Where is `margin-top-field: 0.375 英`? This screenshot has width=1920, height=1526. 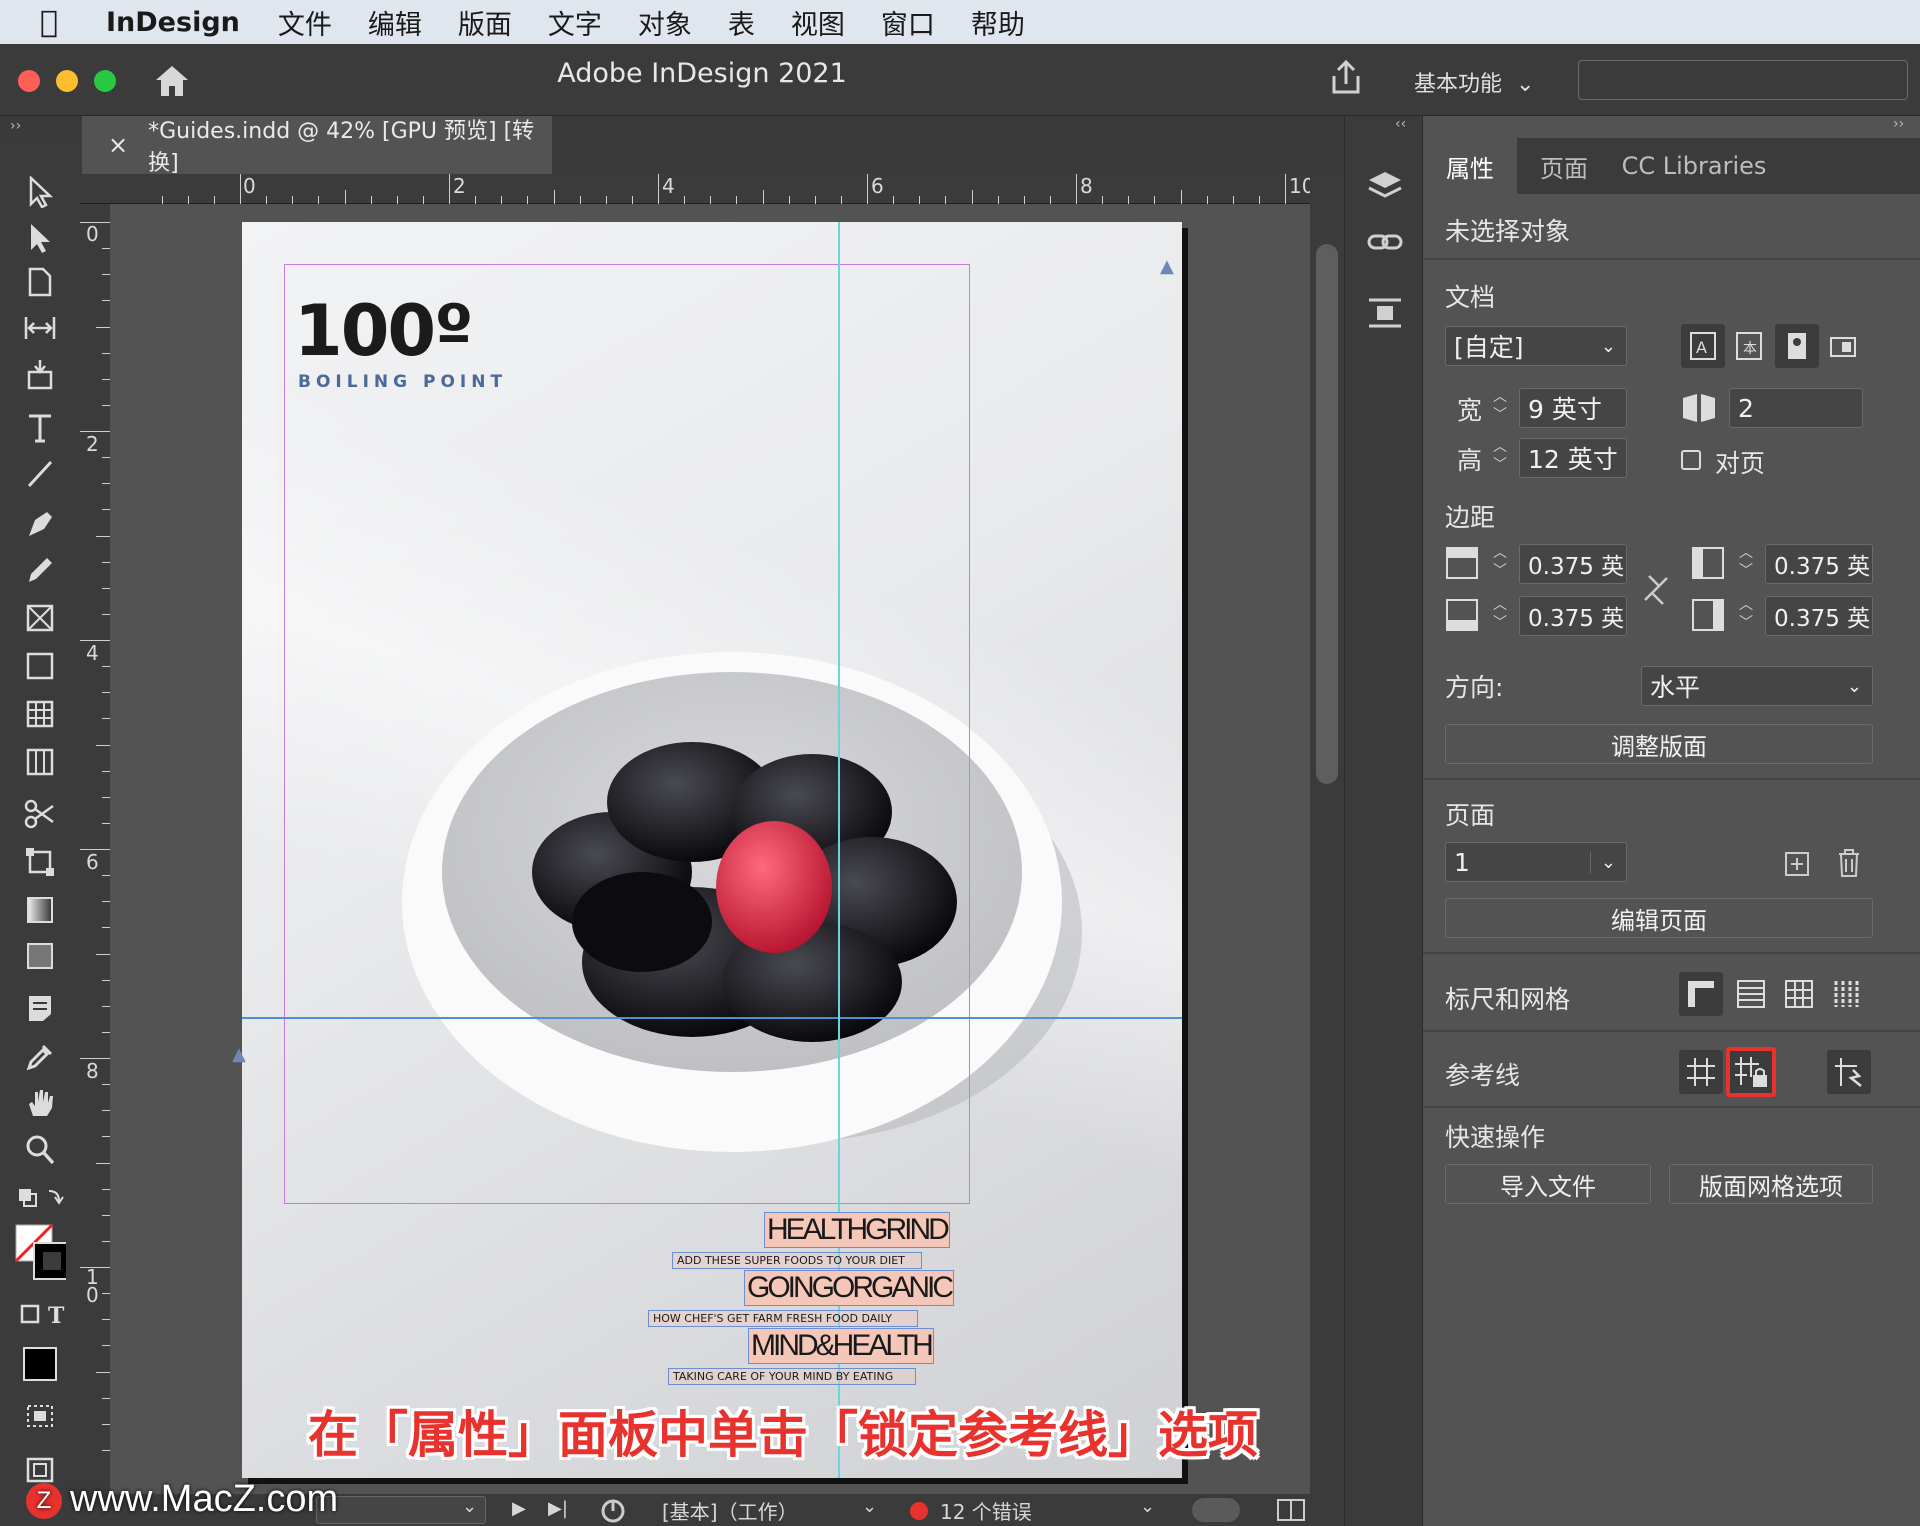 margin-top-field: 0.375 英 is located at coordinates (1573, 564).